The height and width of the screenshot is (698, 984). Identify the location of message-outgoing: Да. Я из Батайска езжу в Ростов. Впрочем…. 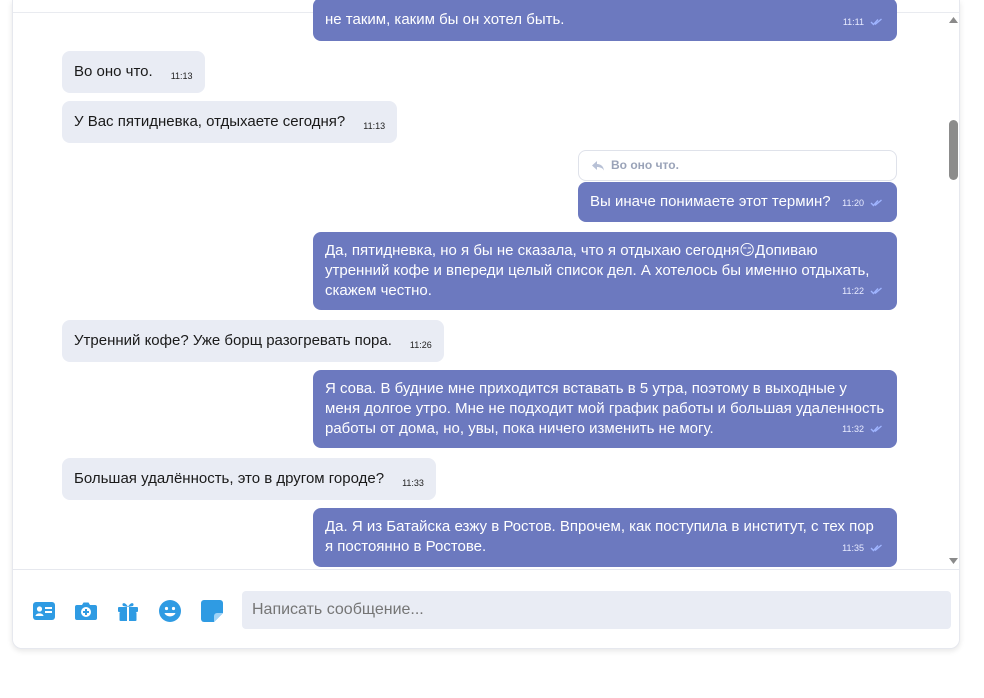
(605, 537).